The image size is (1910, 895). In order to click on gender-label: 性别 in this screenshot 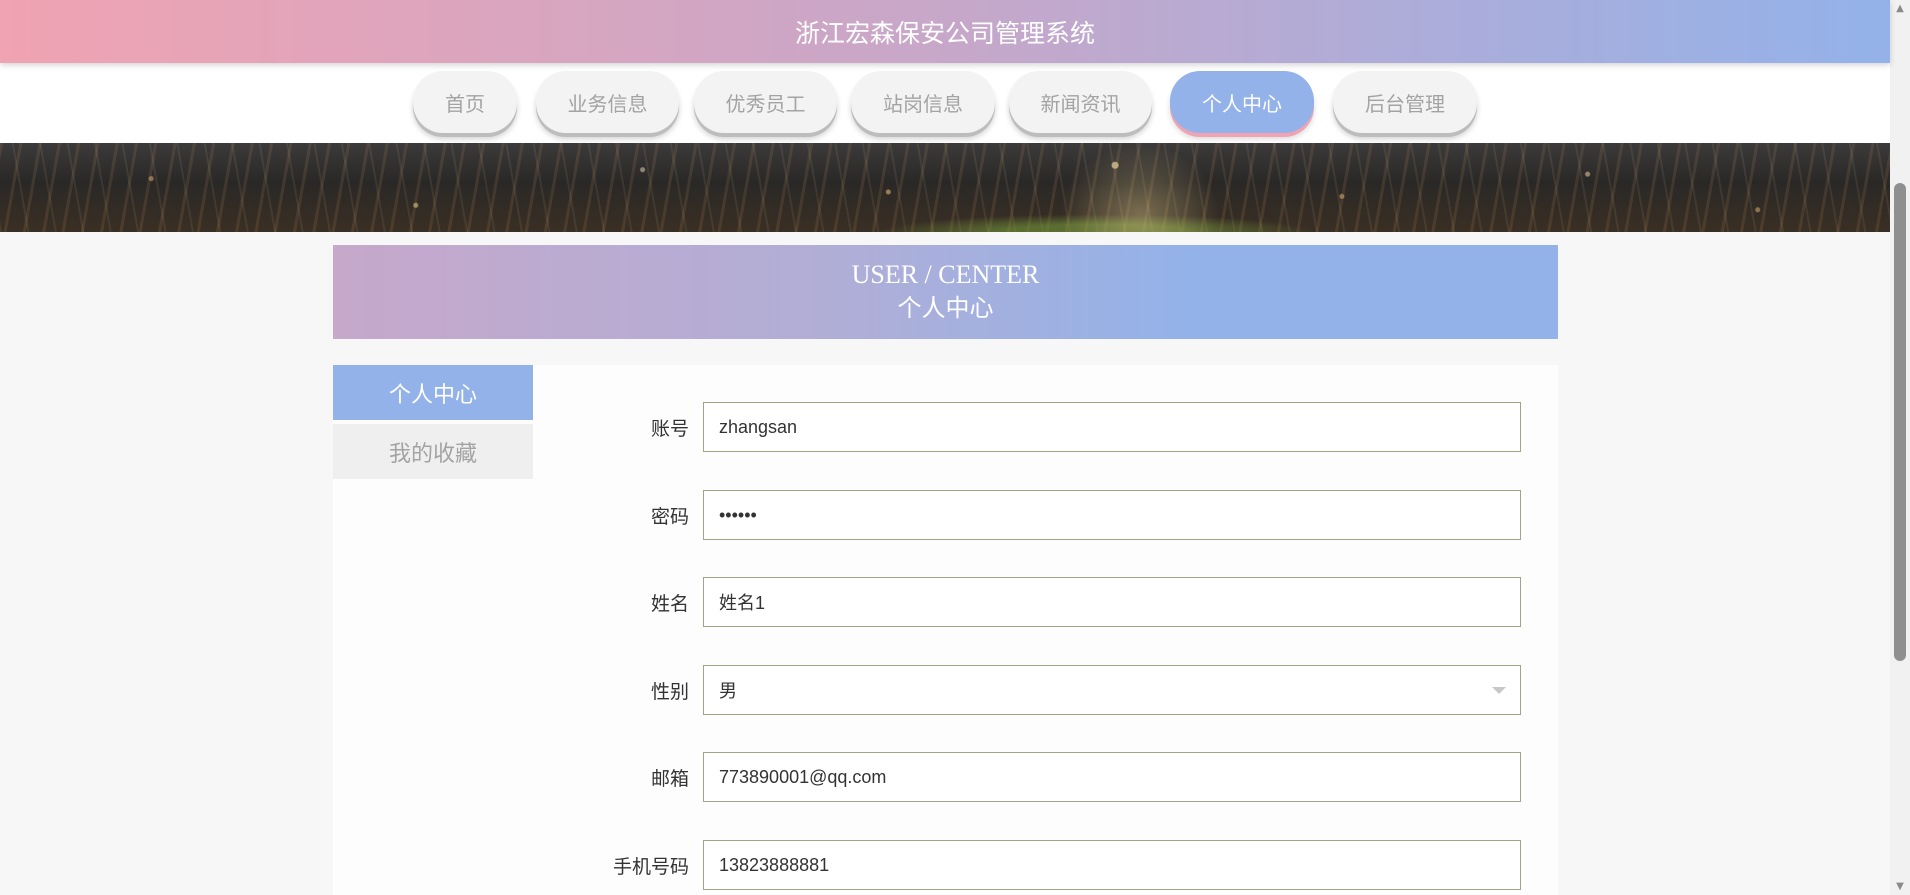, I will do `click(669, 691)`.